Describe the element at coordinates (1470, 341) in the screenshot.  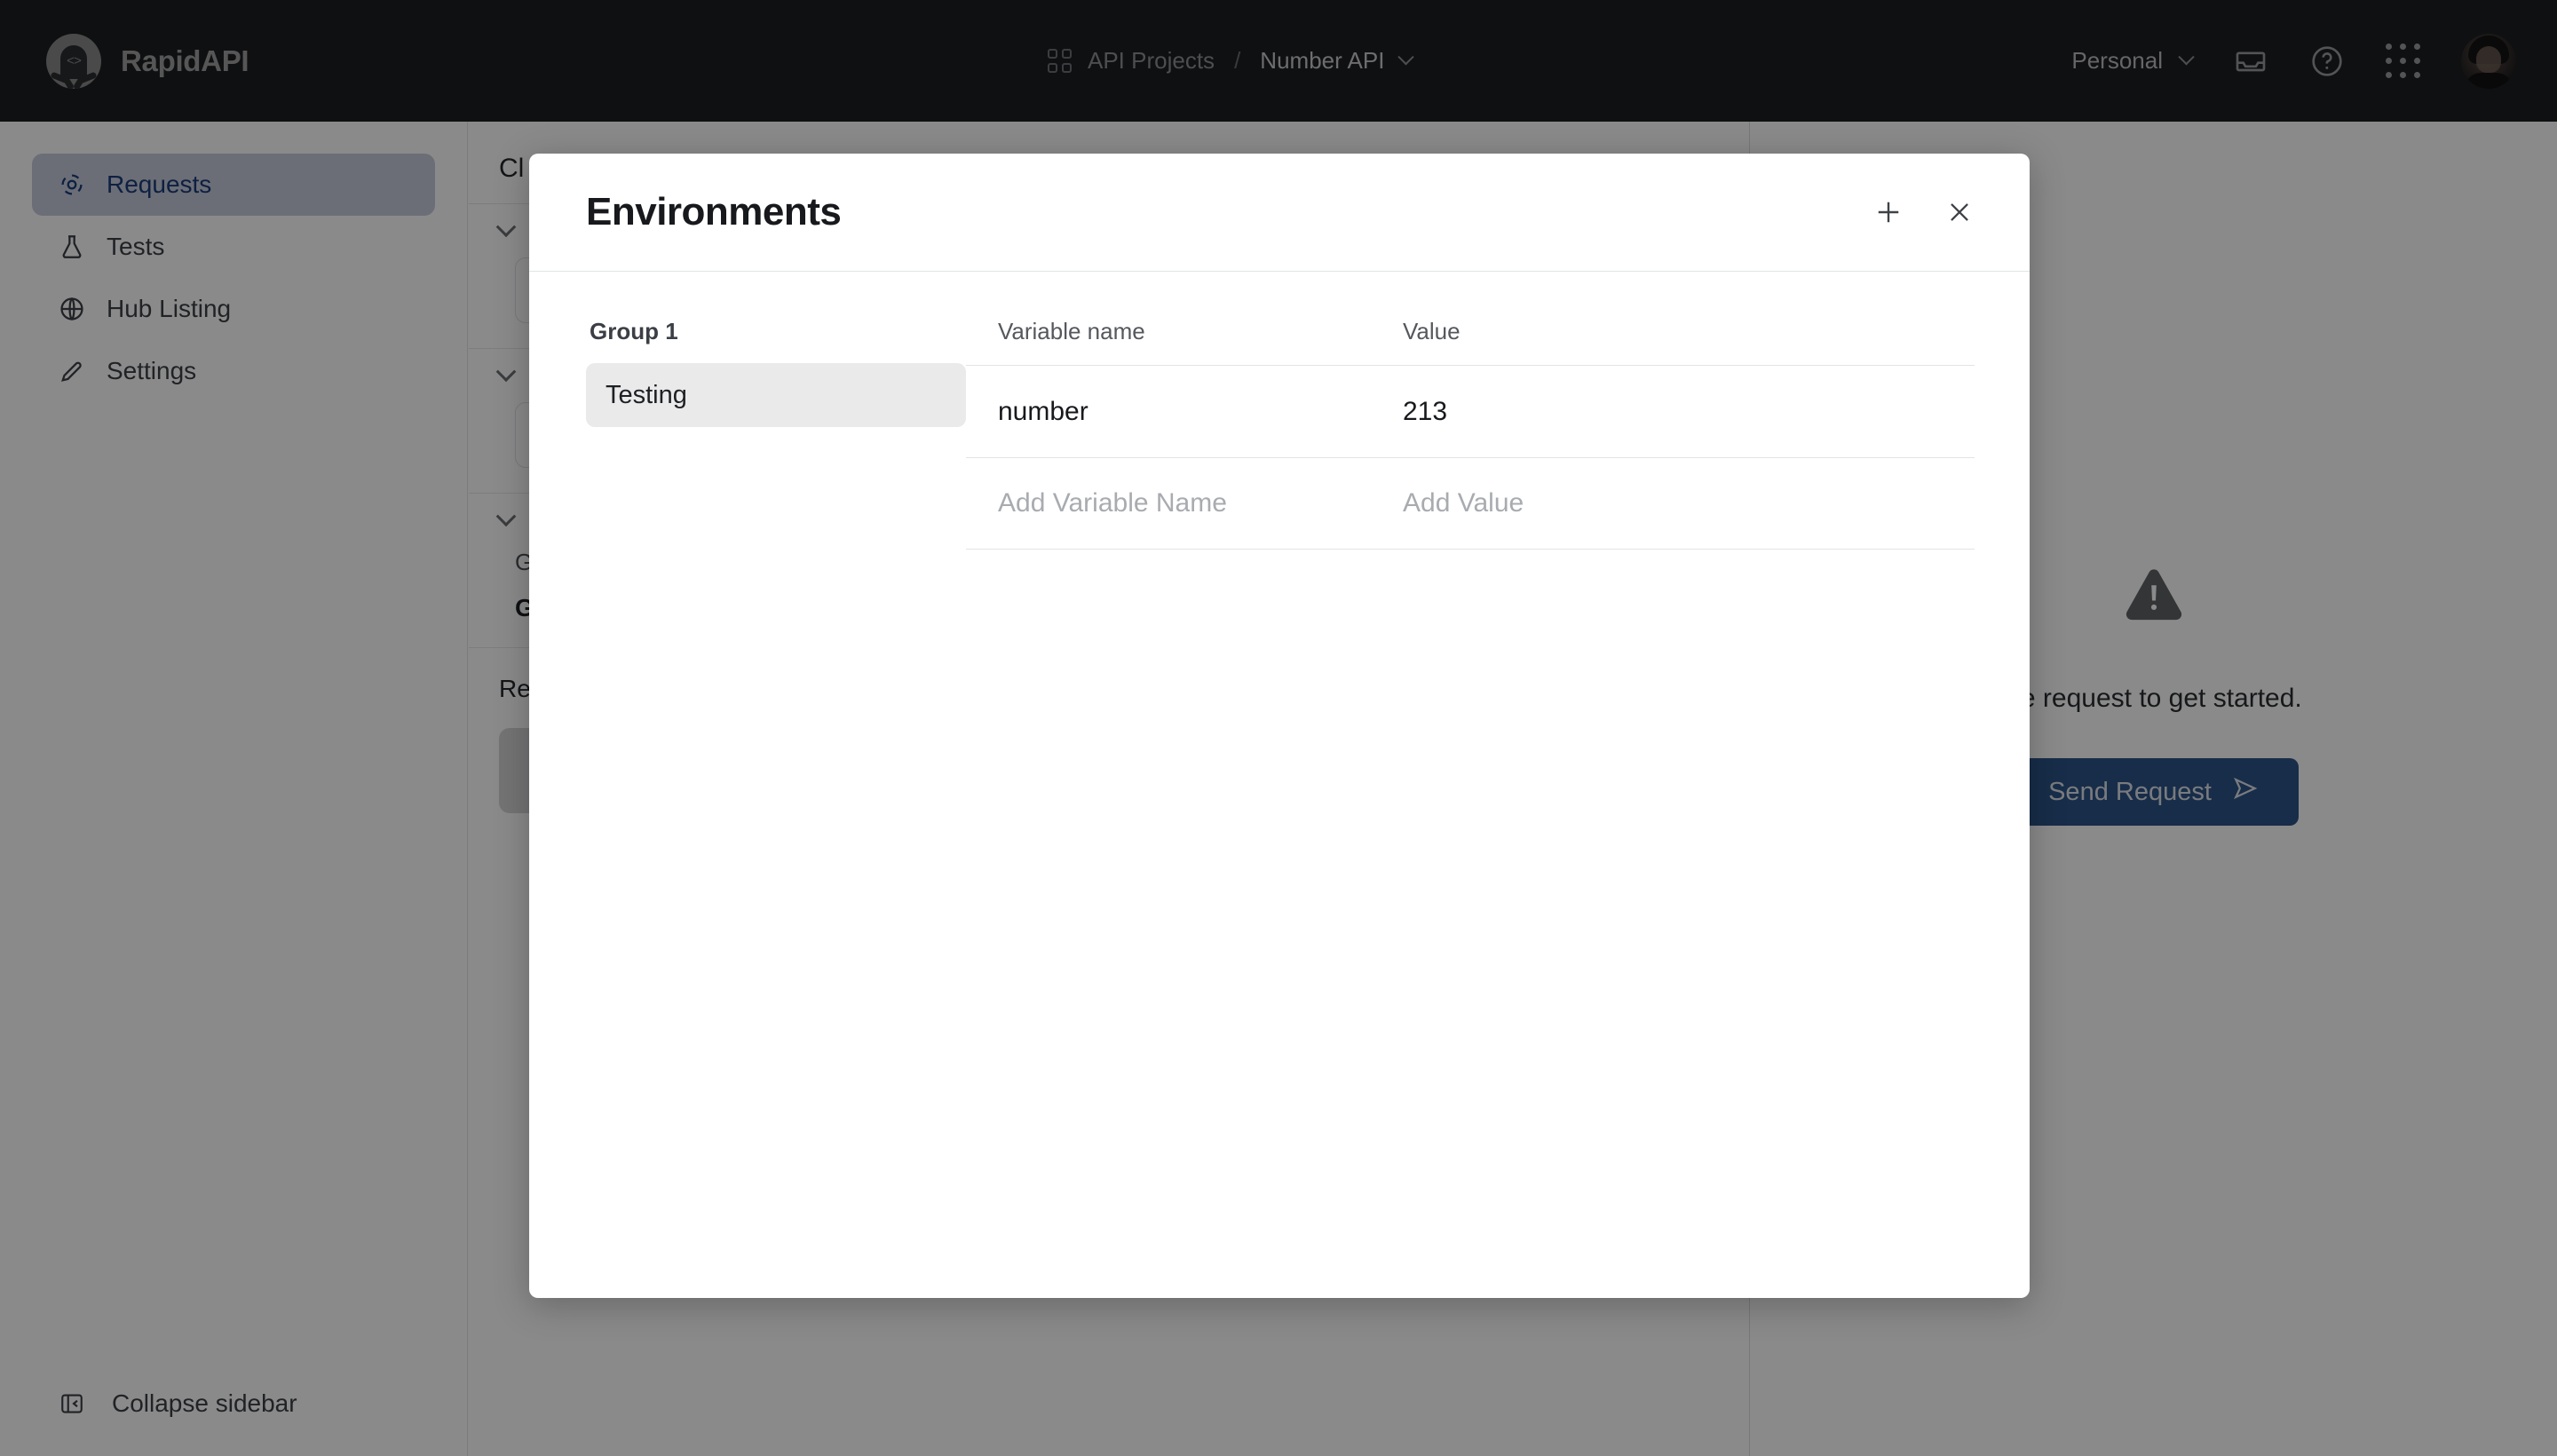
I see `table-header-row: Variable name Value` at that location.